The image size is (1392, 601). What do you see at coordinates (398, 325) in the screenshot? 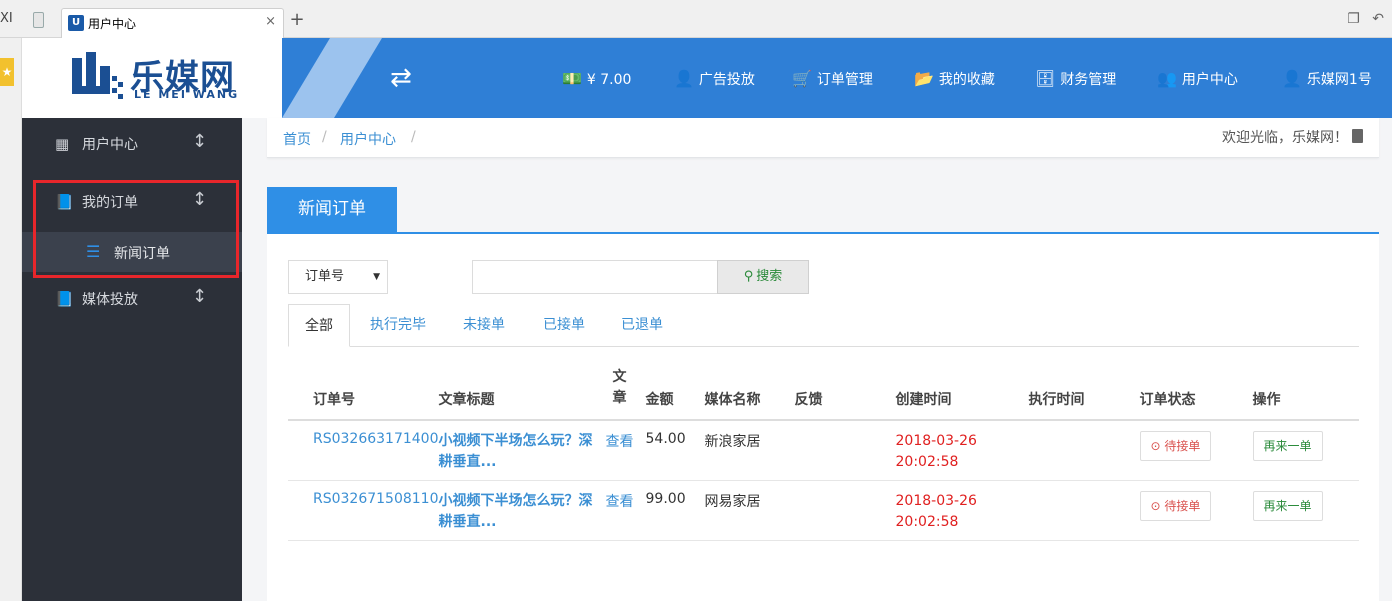
I see `tab-completed: 执行完毕` at bounding box center [398, 325].